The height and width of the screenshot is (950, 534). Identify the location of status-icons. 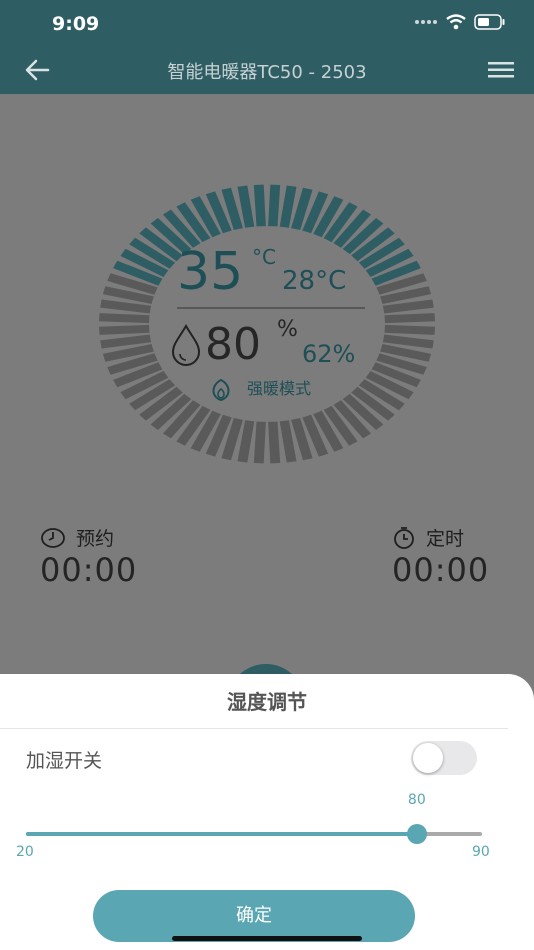
(460, 22).